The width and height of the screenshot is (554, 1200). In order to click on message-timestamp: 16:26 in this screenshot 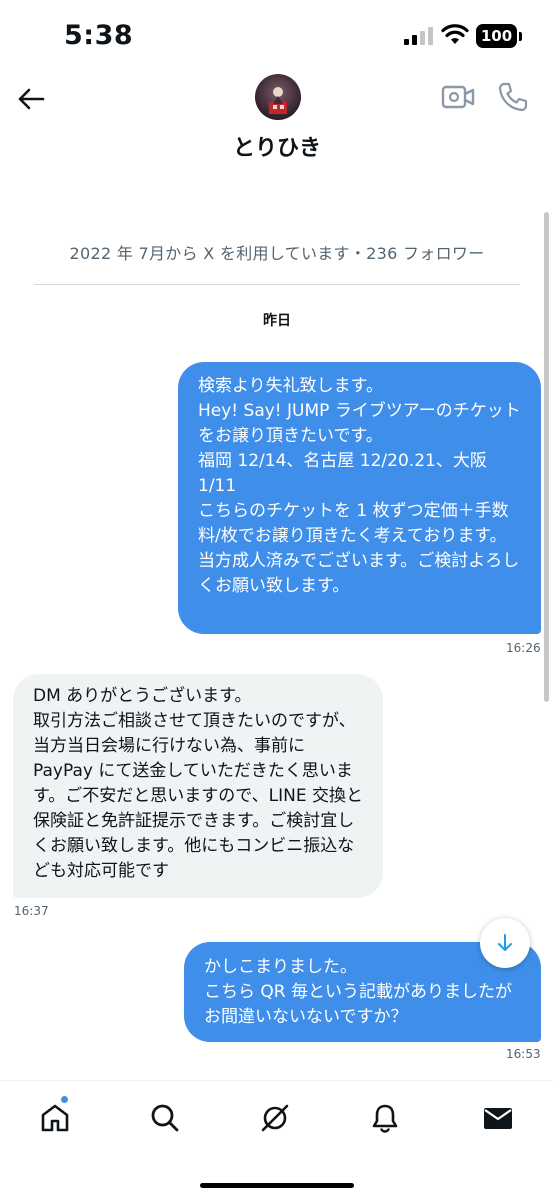, I will do `click(523, 648)`.